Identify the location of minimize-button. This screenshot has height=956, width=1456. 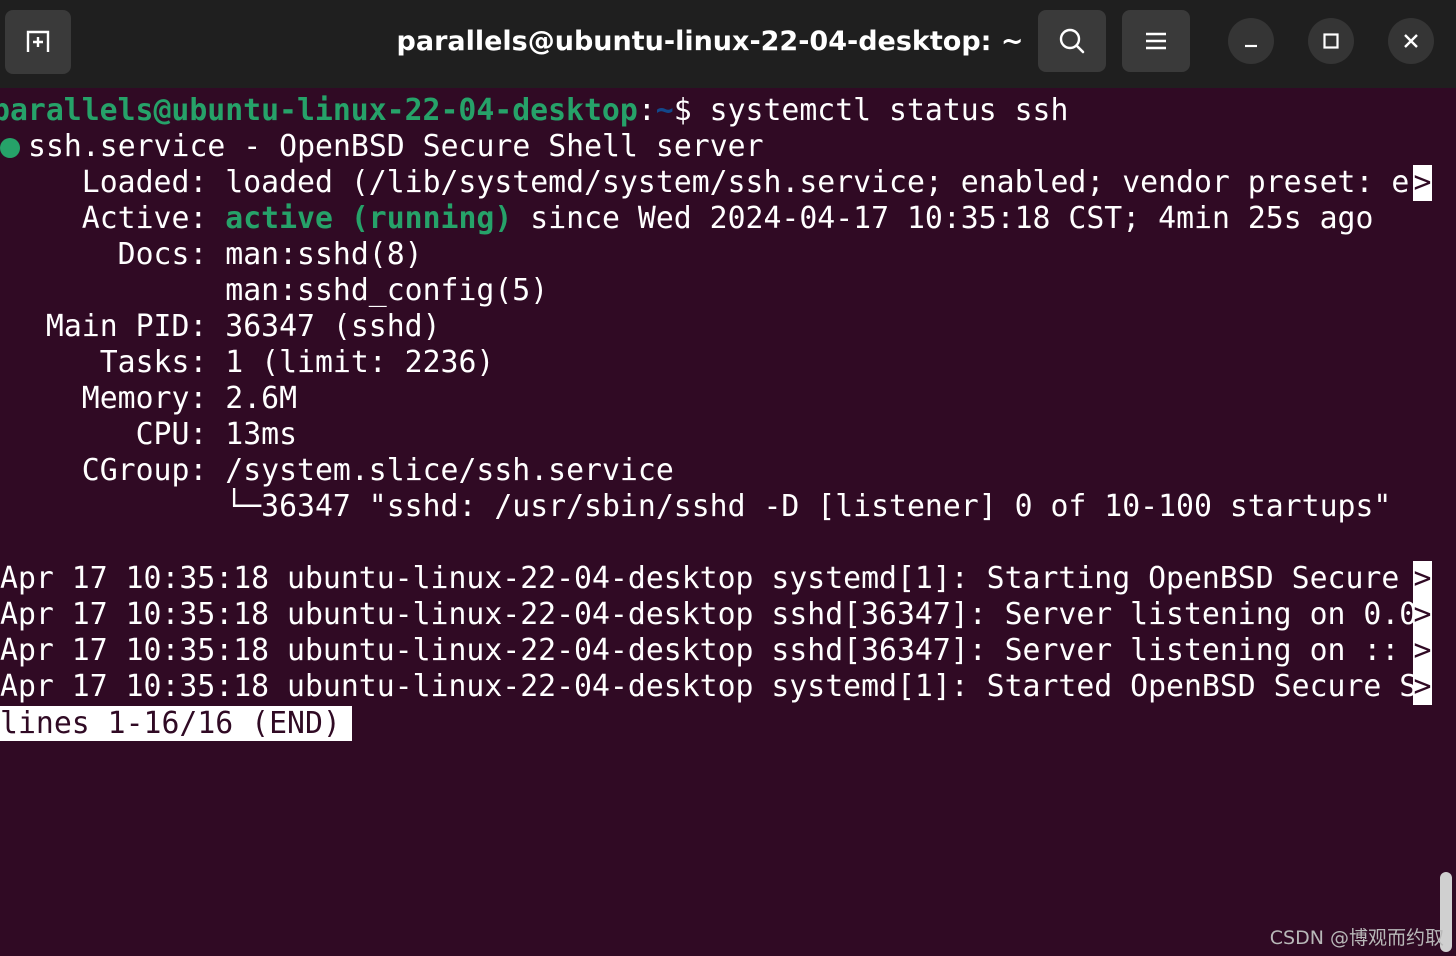
(1251, 41).